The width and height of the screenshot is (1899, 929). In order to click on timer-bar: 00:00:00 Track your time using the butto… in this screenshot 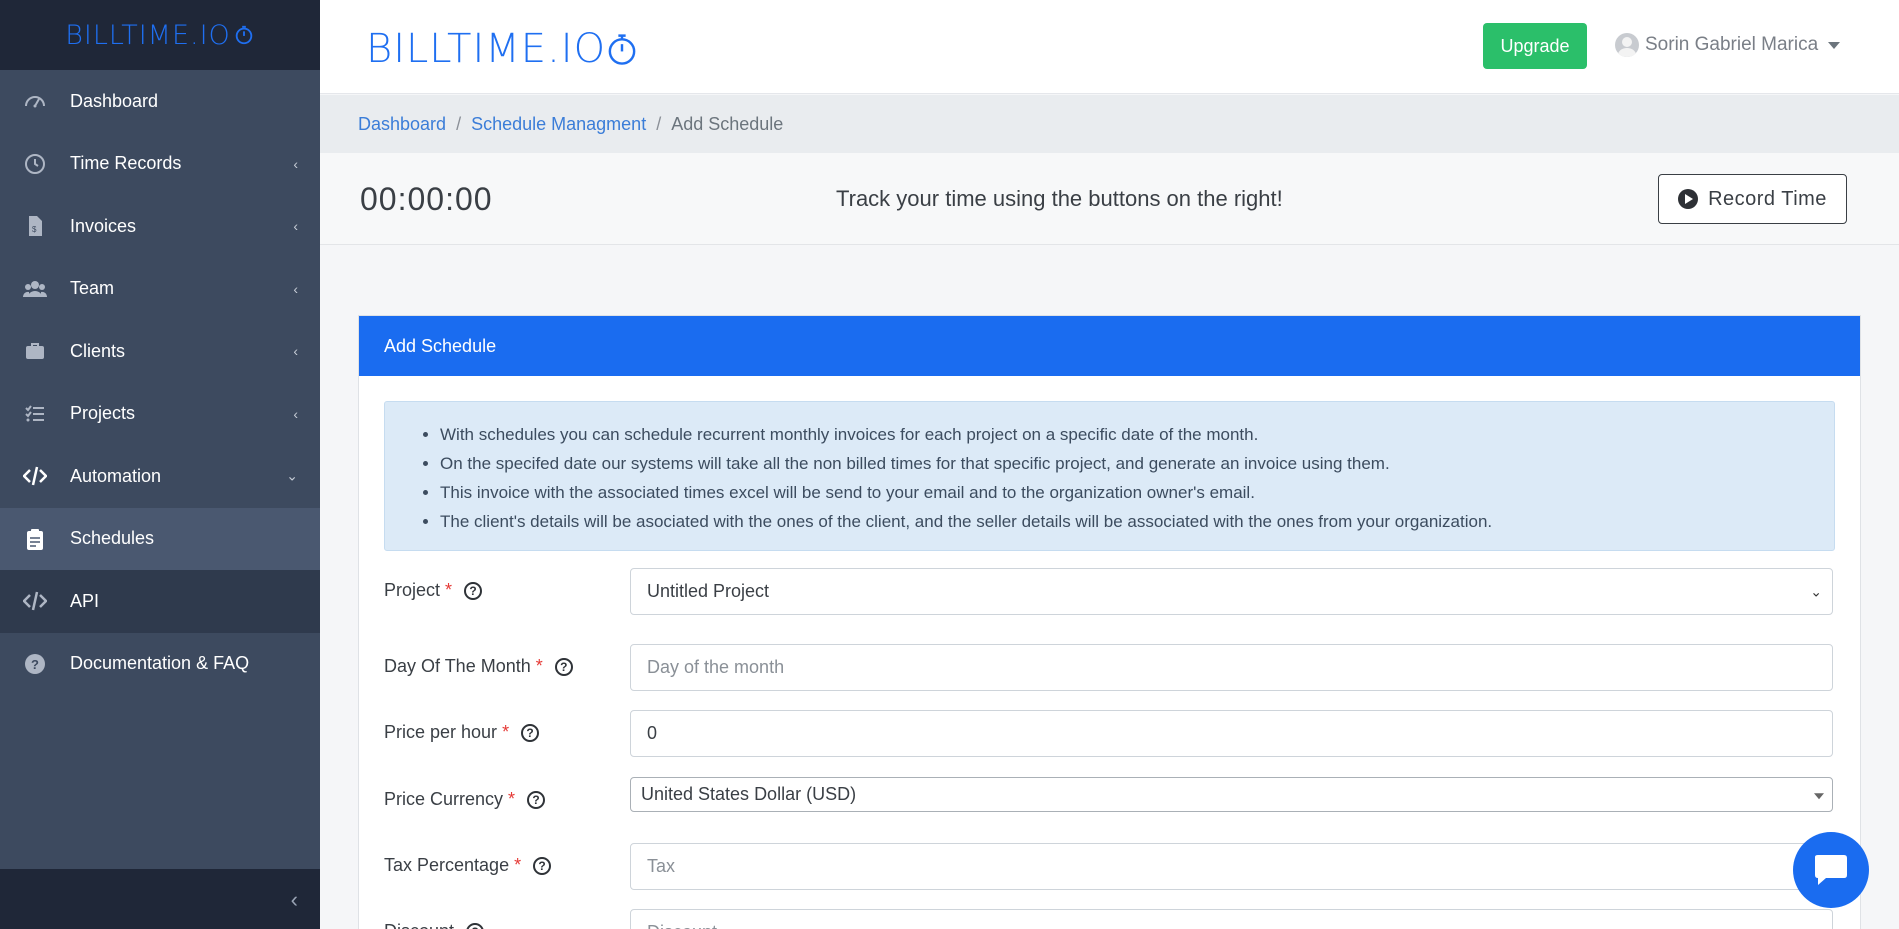, I will do `click(1109, 199)`.